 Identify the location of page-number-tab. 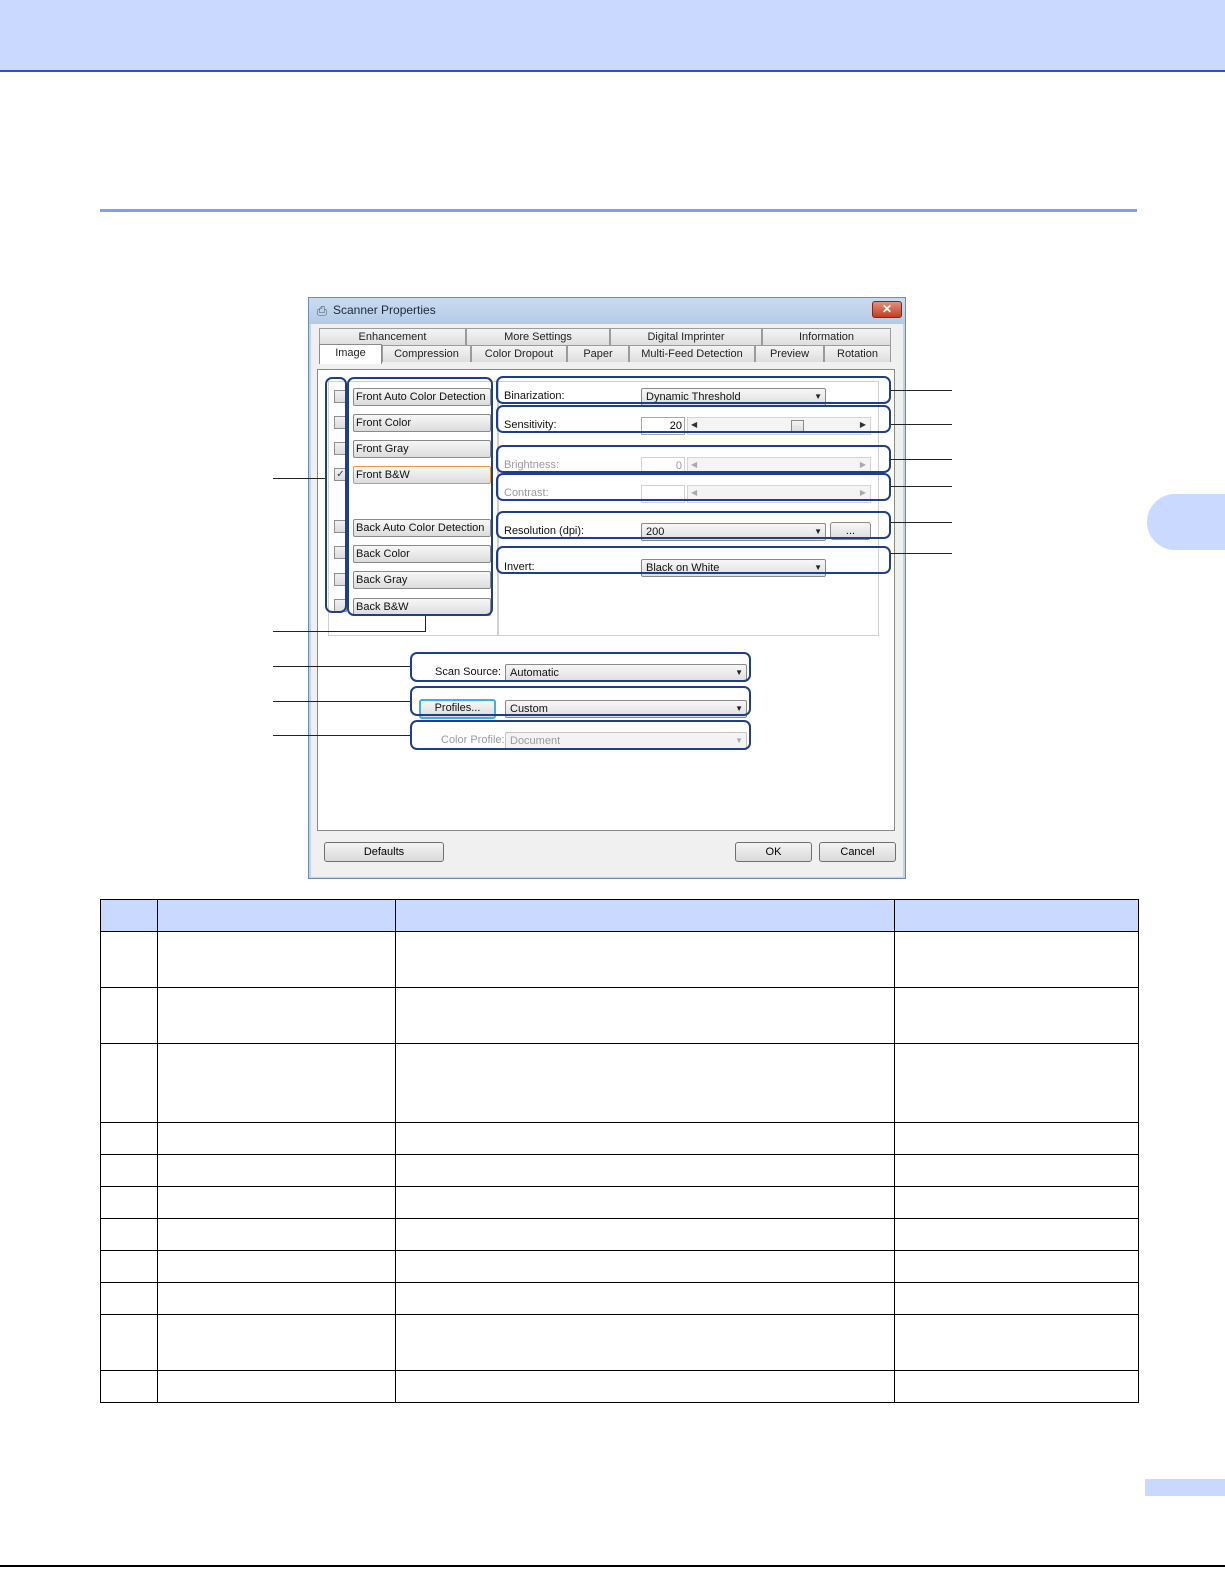
(1185, 1487).